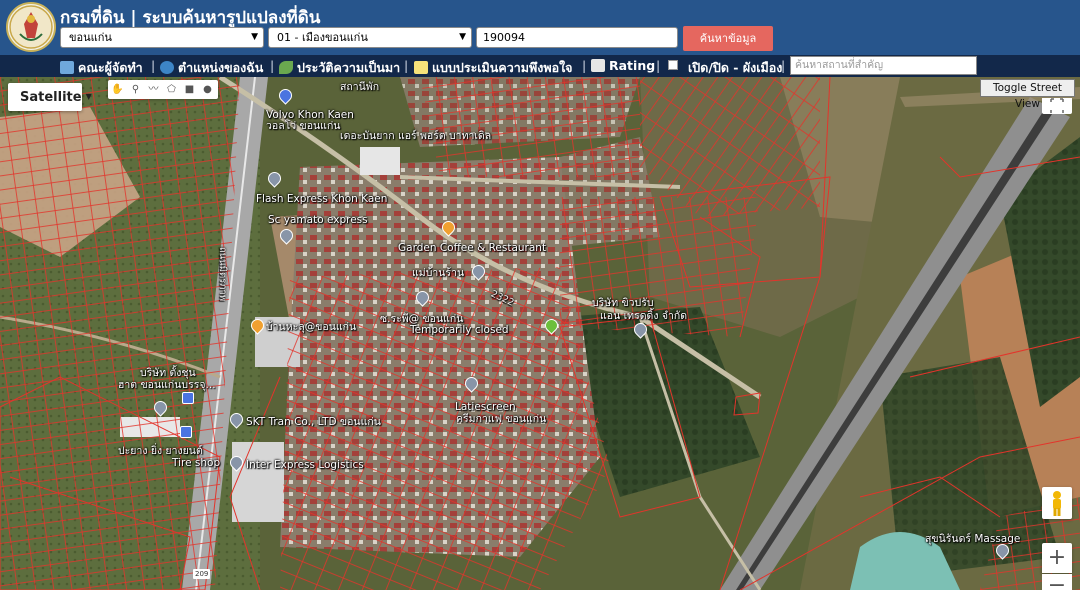 The height and width of the screenshot is (590, 1080). I want to click on nav-item-label: คณะผู้จัดทำ, so click(110, 67).